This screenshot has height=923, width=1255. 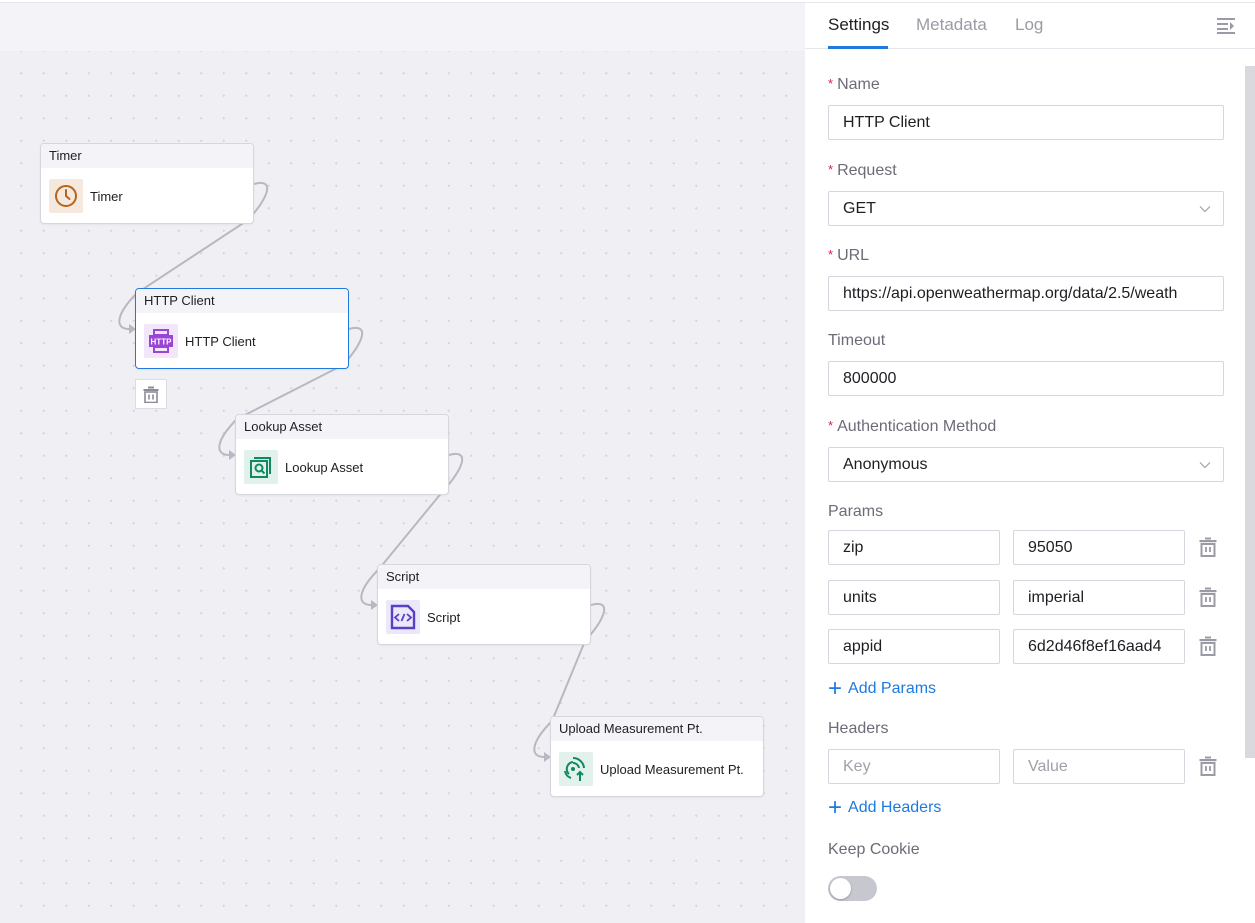 I want to click on param-key-input: zip, so click(x=914, y=547).